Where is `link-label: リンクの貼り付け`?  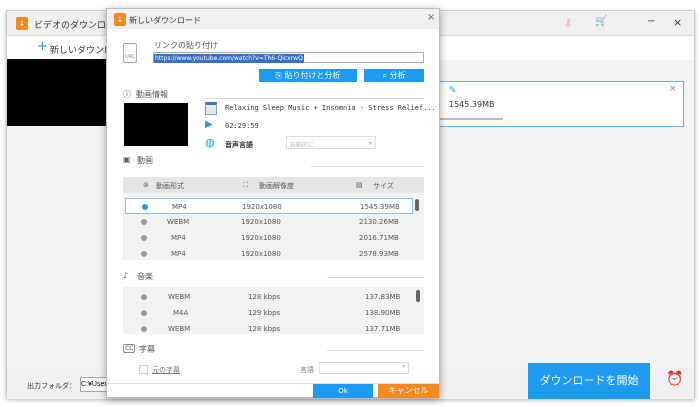 link-label: リンクの貼り付け is located at coordinates (186, 45).